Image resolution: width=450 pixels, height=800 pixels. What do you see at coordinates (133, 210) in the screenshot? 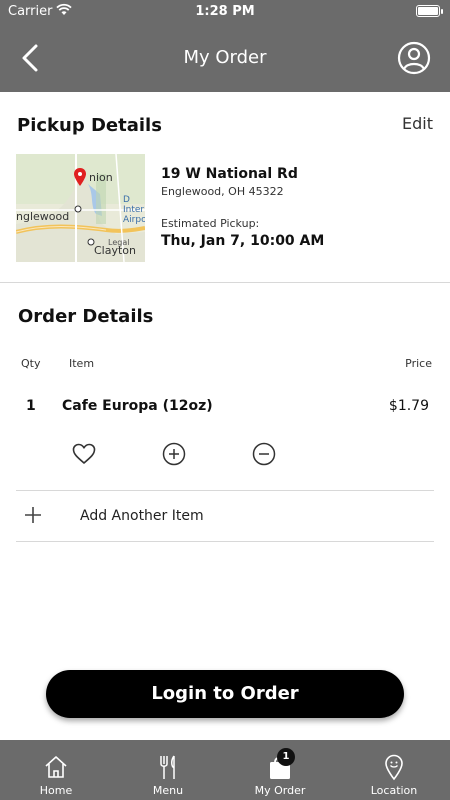
I see `map-label-inter: Inter` at bounding box center [133, 210].